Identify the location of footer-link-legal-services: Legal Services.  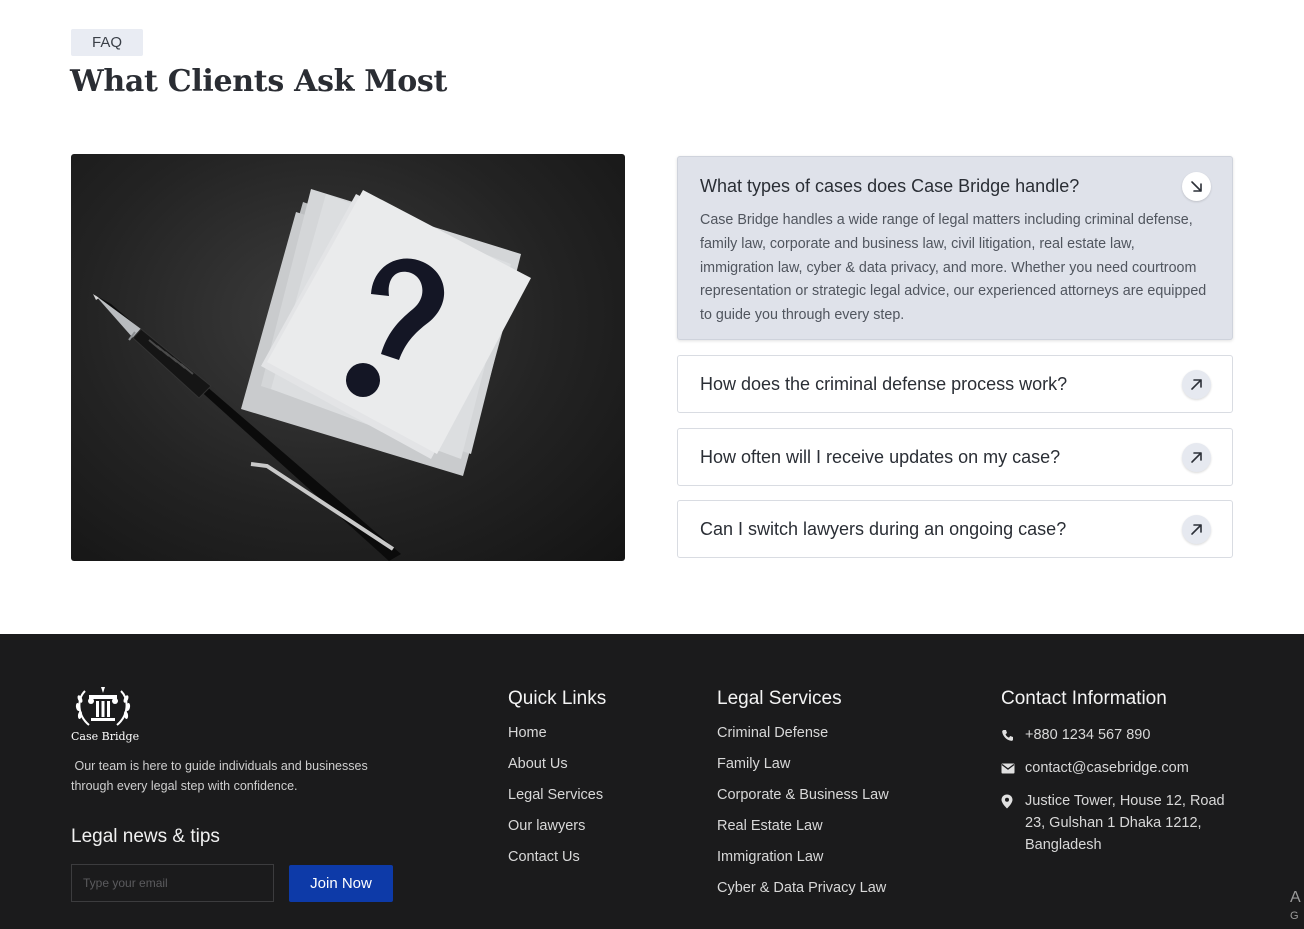
(555, 802).